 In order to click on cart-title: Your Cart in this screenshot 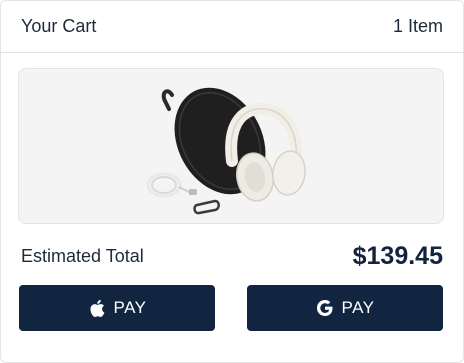, I will do `click(59, 26)`.